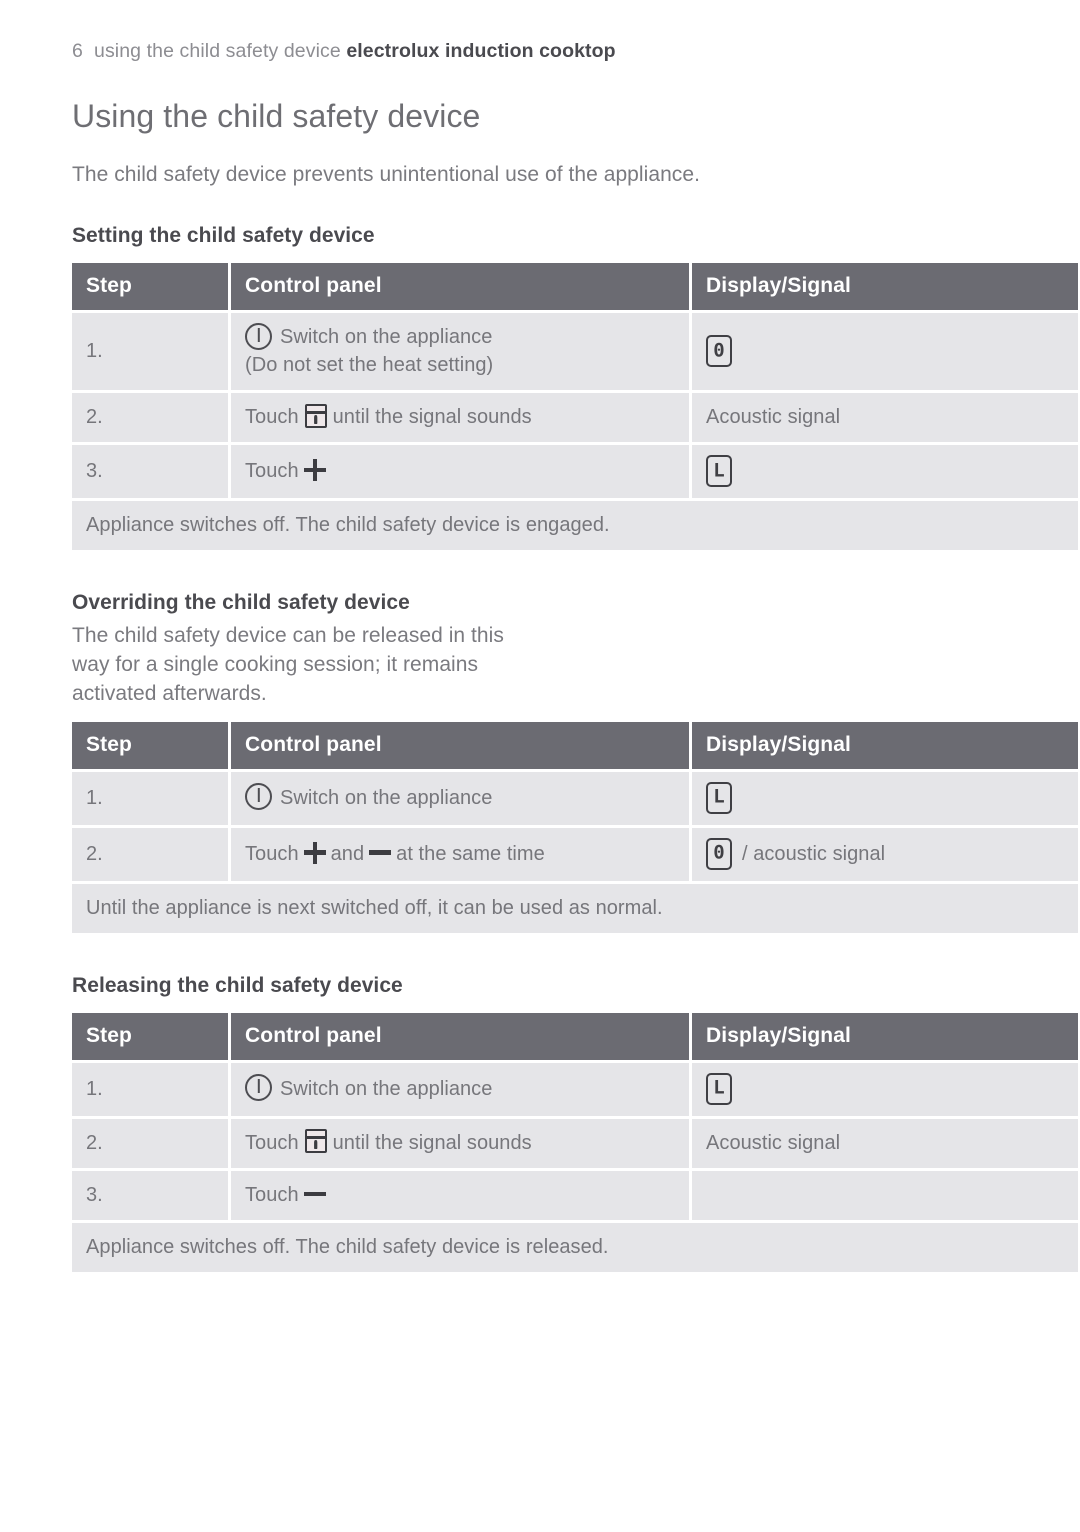  What do you see at coordinates (481, 51) in the screenshot?
I see `running-header-brand: electrolux induction cooktop` at bounding box center [481, 51].